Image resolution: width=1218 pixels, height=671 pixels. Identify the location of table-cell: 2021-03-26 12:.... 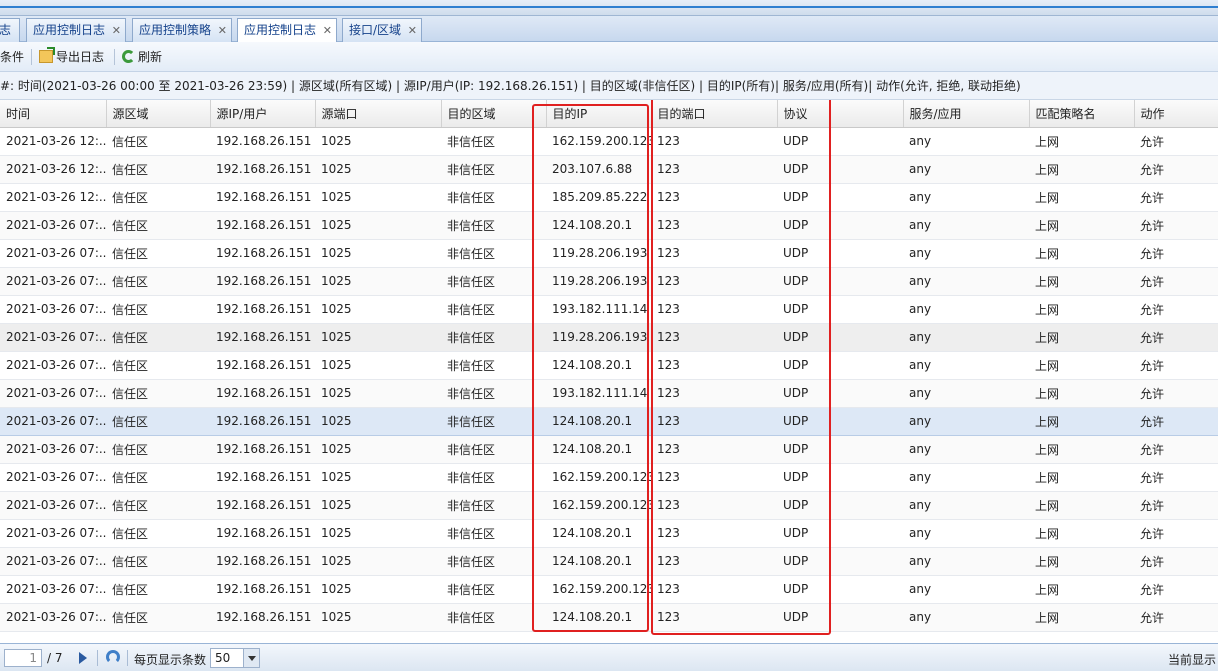
(53, 141).